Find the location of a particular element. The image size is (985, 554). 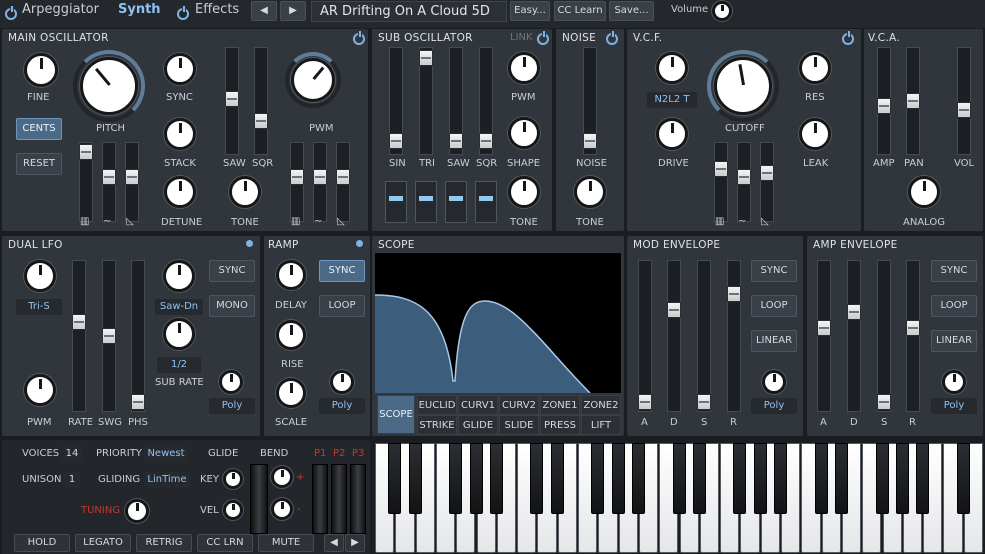

gliding-value: LinTime is located at coordinates (167, 480).